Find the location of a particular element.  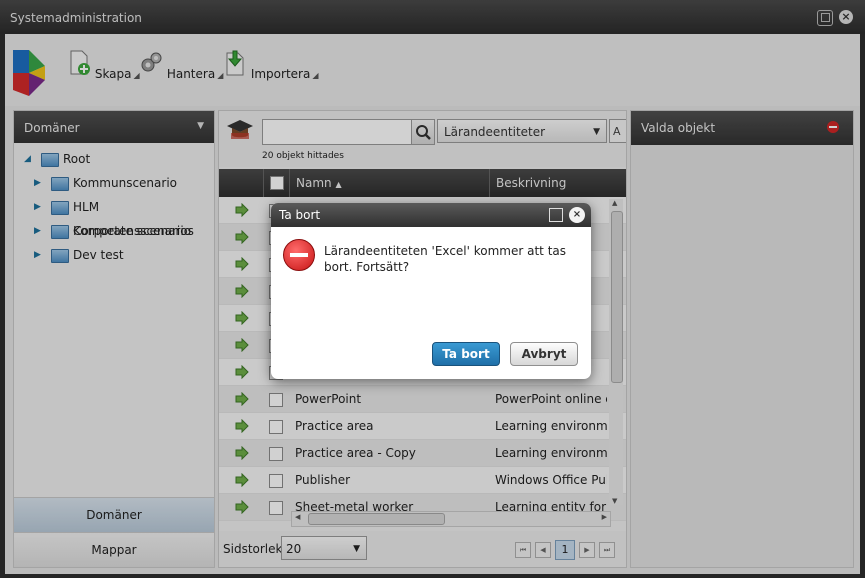

stop-icon is located at coordinates (299, 255).